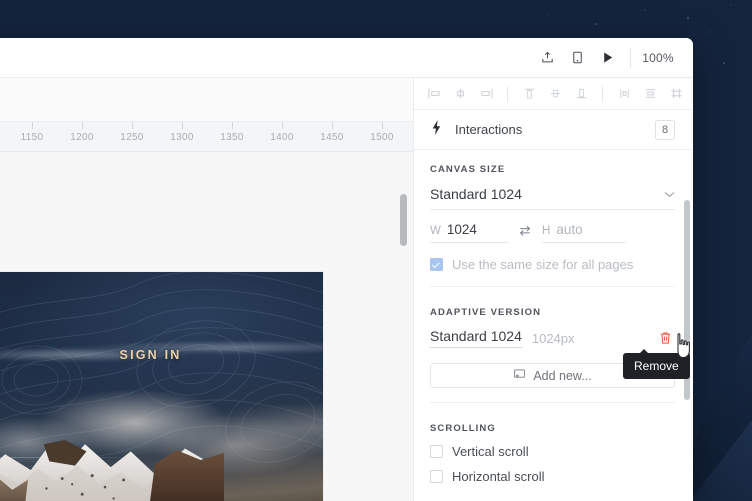 The width and height of the screenshot is (752, 501). I want to click on align-top-icon, so click(529, 94).